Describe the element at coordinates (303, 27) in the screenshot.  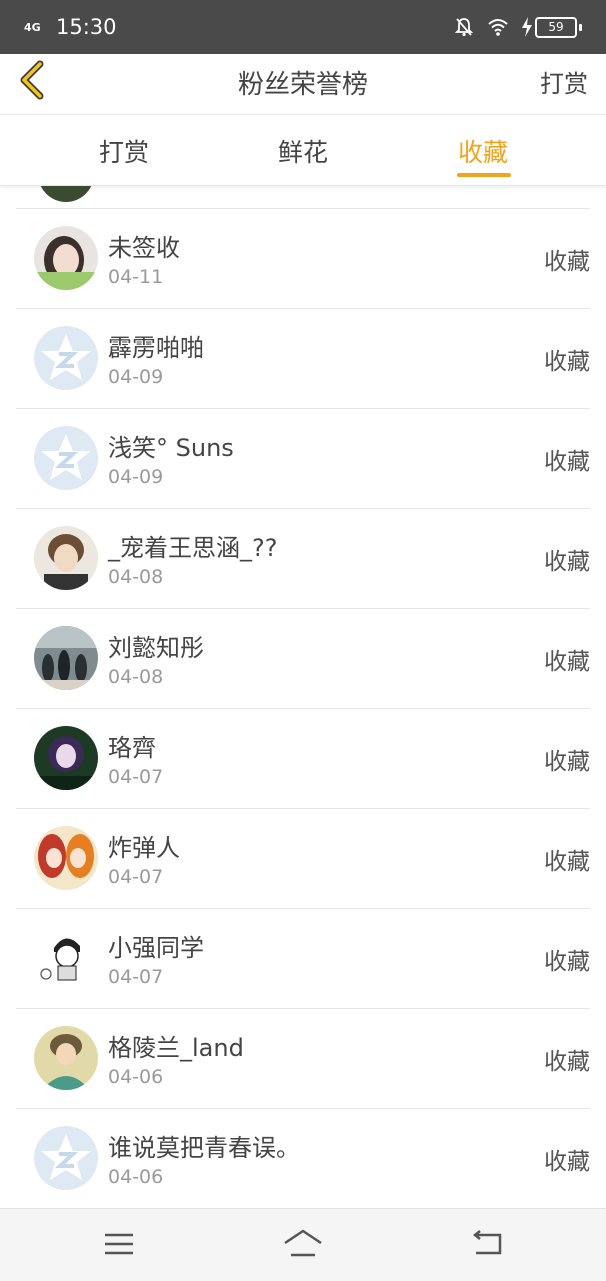
I see `status-bar: 4G 15:30 59` at that location.